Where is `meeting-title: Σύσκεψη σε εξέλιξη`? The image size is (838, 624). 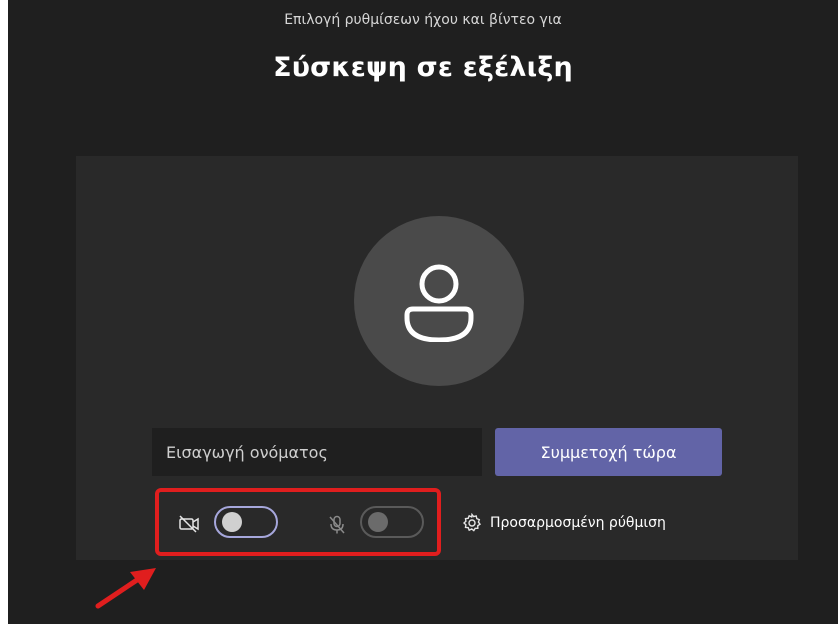
meeting-title: Σύσκεψη σε εξέλιξη is located at coordinates (423, 67).